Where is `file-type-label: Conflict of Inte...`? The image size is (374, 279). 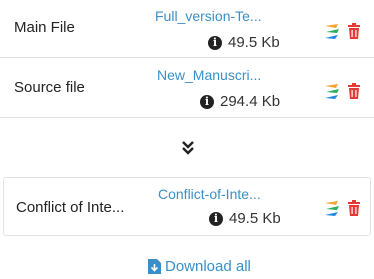
file-type-label: Conflict of Inte... is located at coordinates (70, 207).